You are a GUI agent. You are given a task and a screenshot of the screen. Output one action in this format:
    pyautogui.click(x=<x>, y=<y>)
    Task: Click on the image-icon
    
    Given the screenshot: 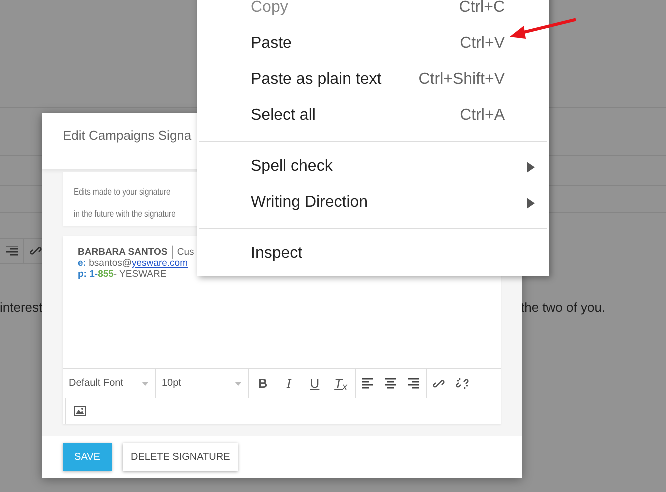 What is the action you would take?
    pyautogui.click(x=80, y=411)
    